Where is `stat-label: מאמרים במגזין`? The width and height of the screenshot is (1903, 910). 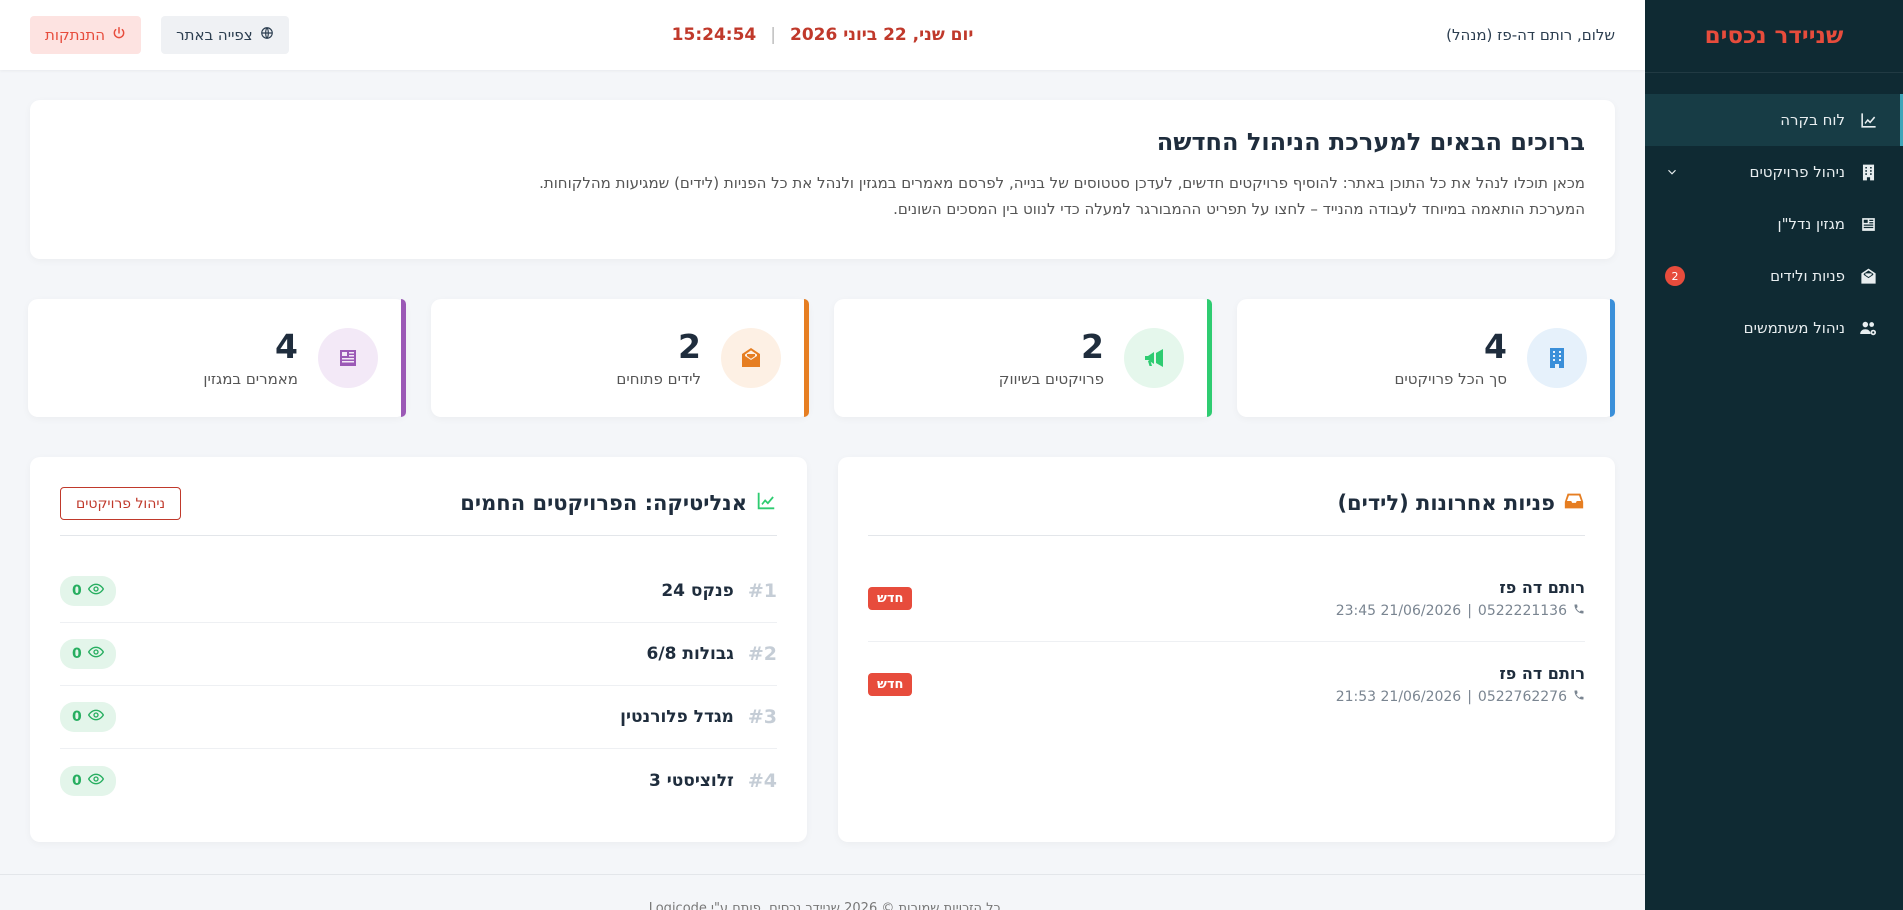 stat-label: מאמרים במגזין is located at coordinates (250, 379).